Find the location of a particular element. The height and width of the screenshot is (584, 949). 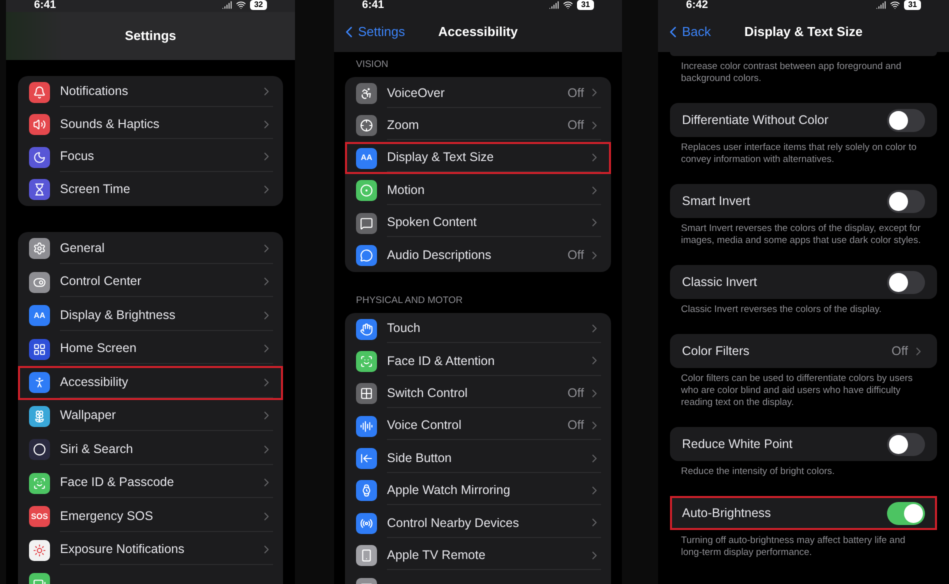

signal-icon is located at coordinates (554, 5).